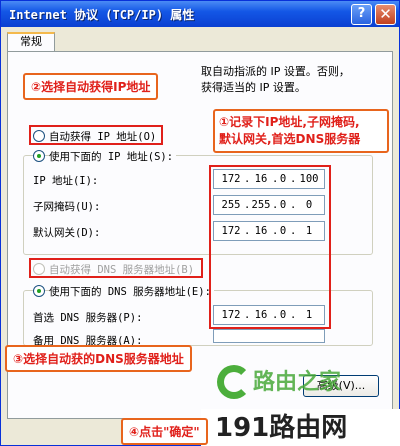 The image size is (400, 446). Describe the element at coordinates (289, 122) in the screenshot. I see `callout-step-1-line-1: ①记录下IP地址,子网掩码,` at that location.